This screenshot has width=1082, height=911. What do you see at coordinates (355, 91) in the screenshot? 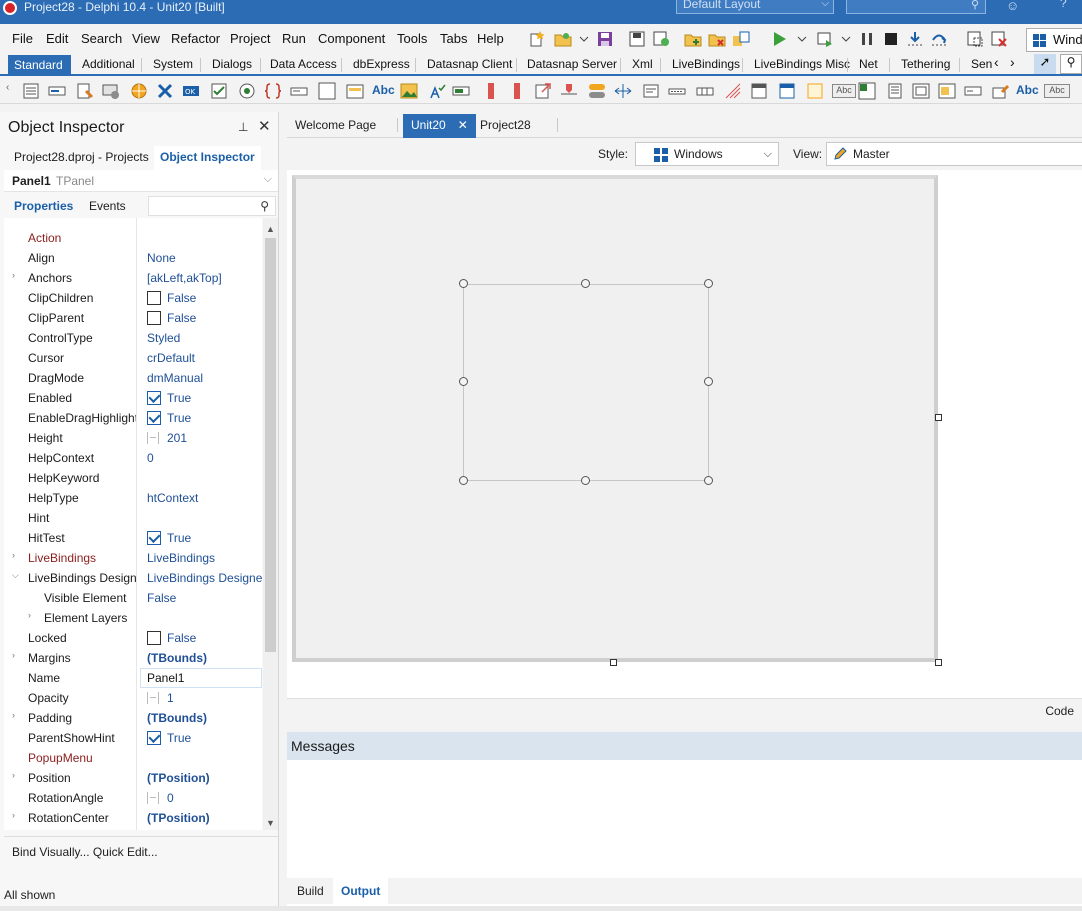
I see `groupbox-component-icon` at bounding box center [355, 91].